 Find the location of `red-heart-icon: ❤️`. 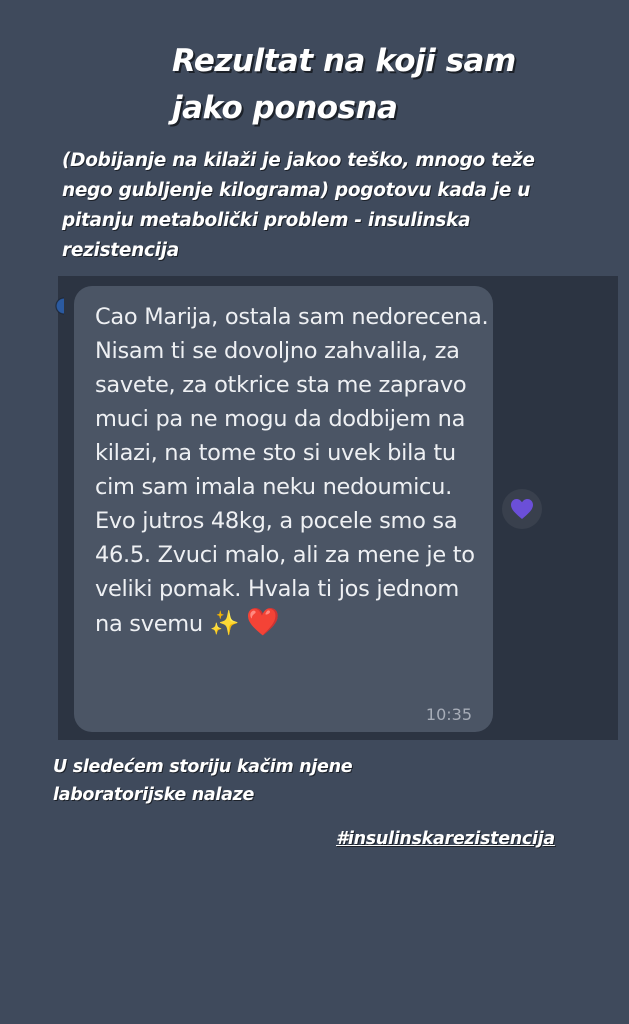

red-heart-icon: ❤️ is located at coordinates (263, 622).